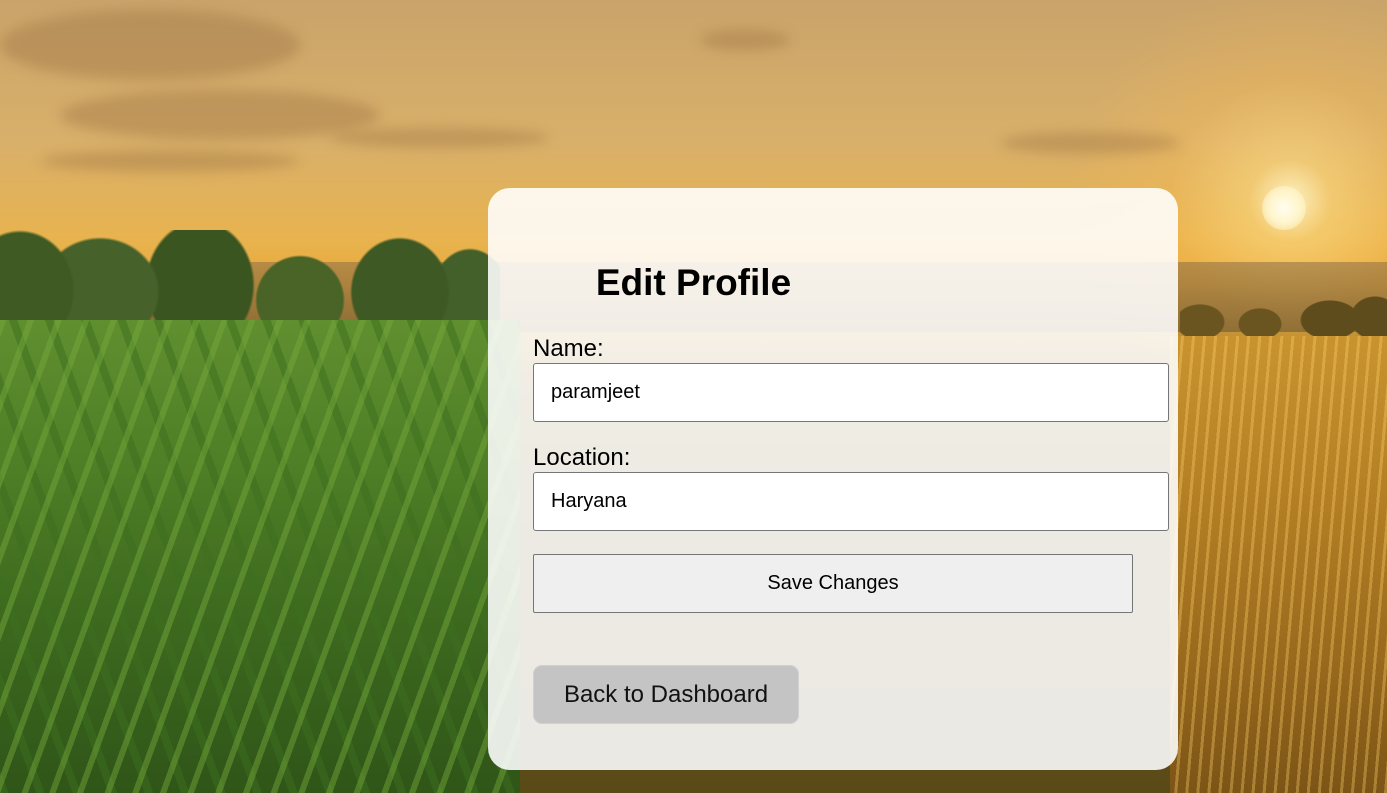 The image size is (1387, 793). I want to click on location-label: Location:, so click(582, 457).